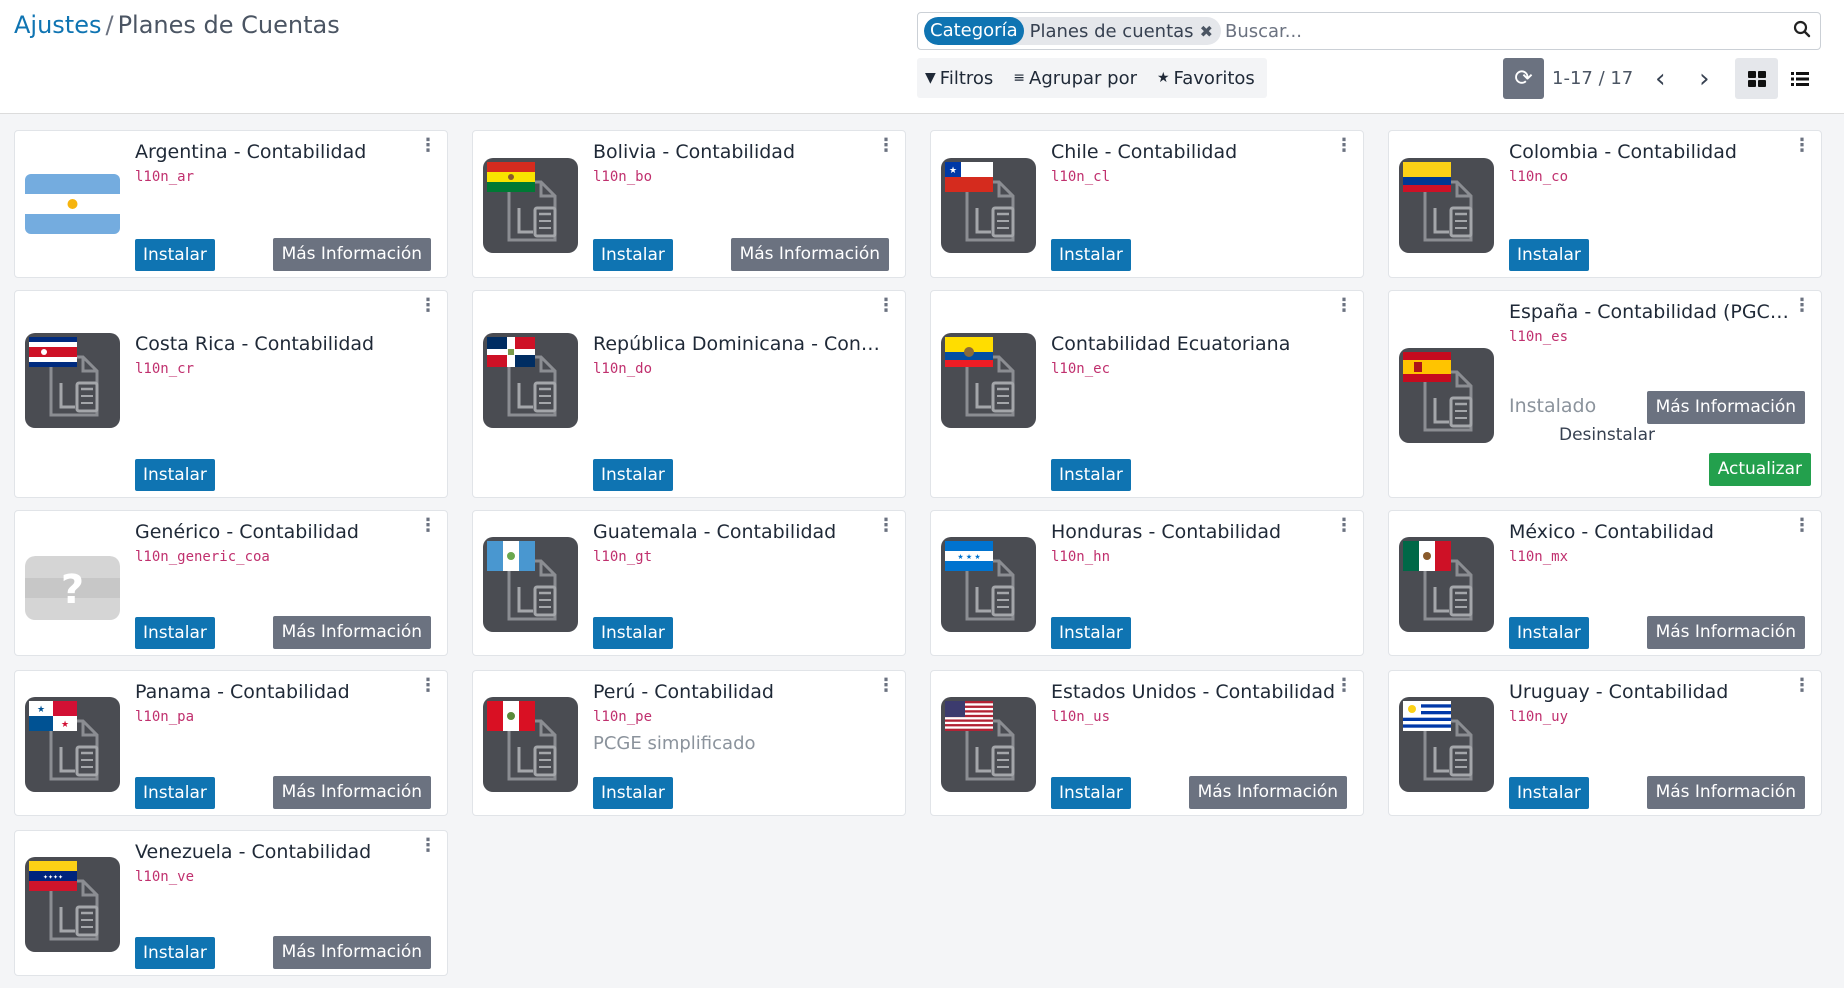  Describe the element at coordinates (1605, 204) in the screenshot. I see `module-card: Colombia - Contabilidad l10n_co ⋮ Instalar` at that location.